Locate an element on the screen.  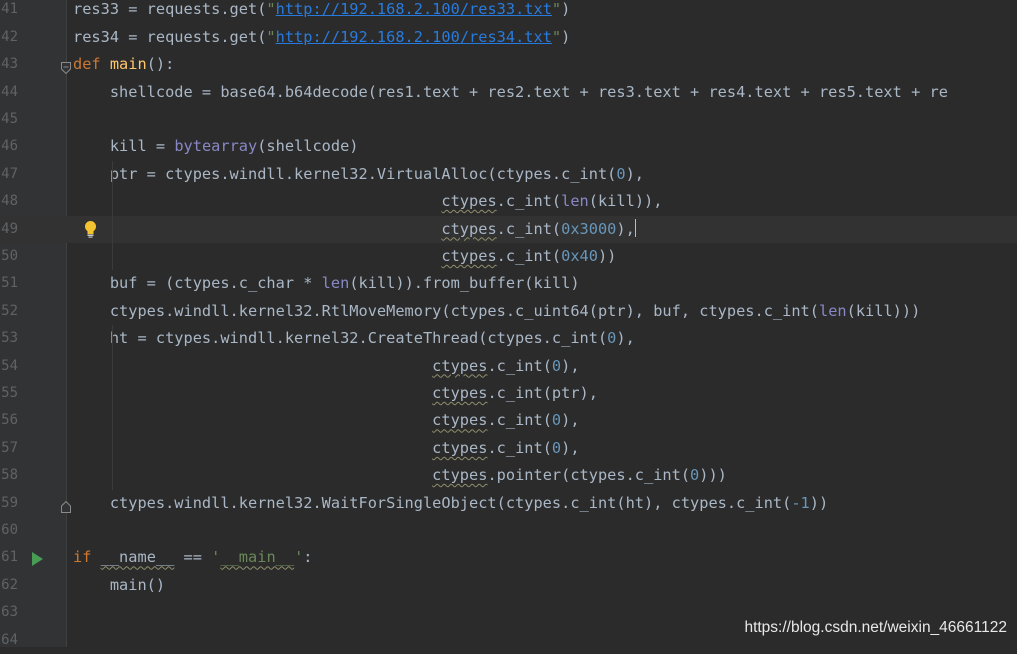
code-token: __main__ is located at coordinates (257, 557).